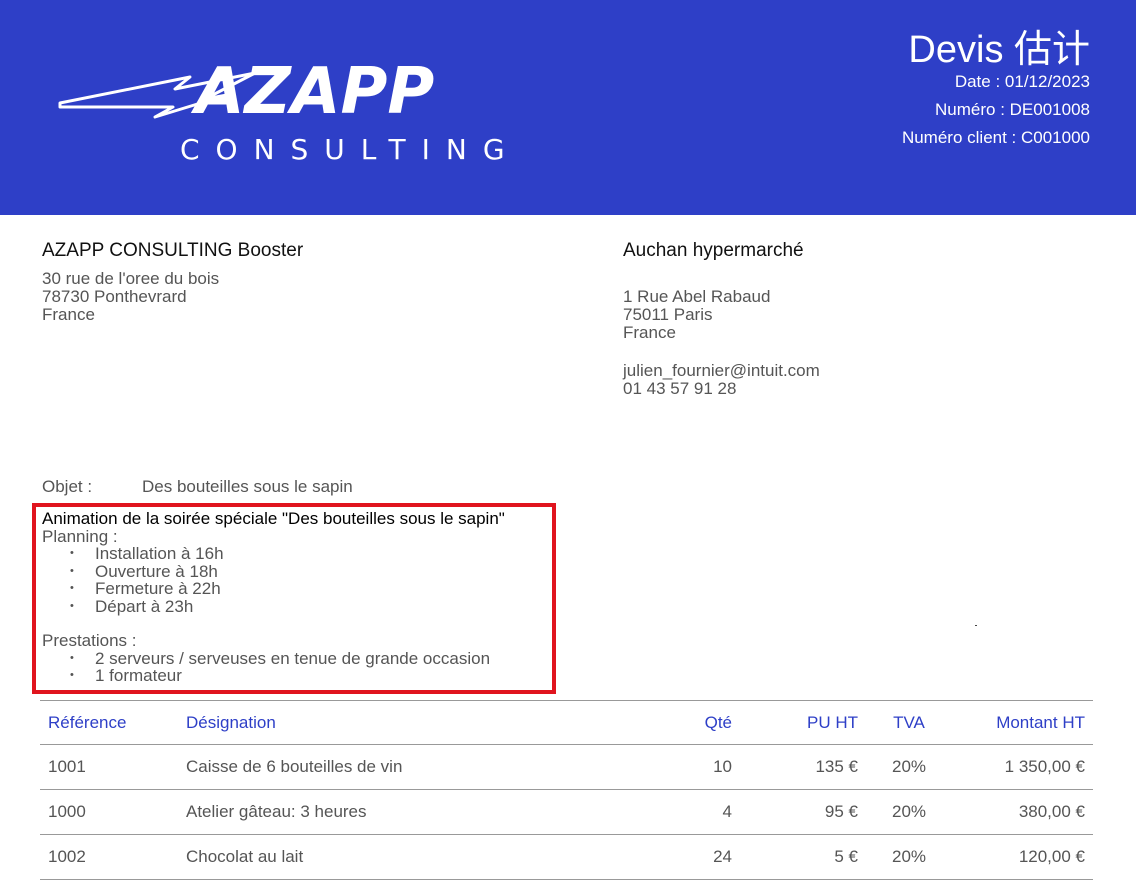 This screenshot has width=1136, height=880. I want to click on col-header-tva: TVA, so click(909, 722).